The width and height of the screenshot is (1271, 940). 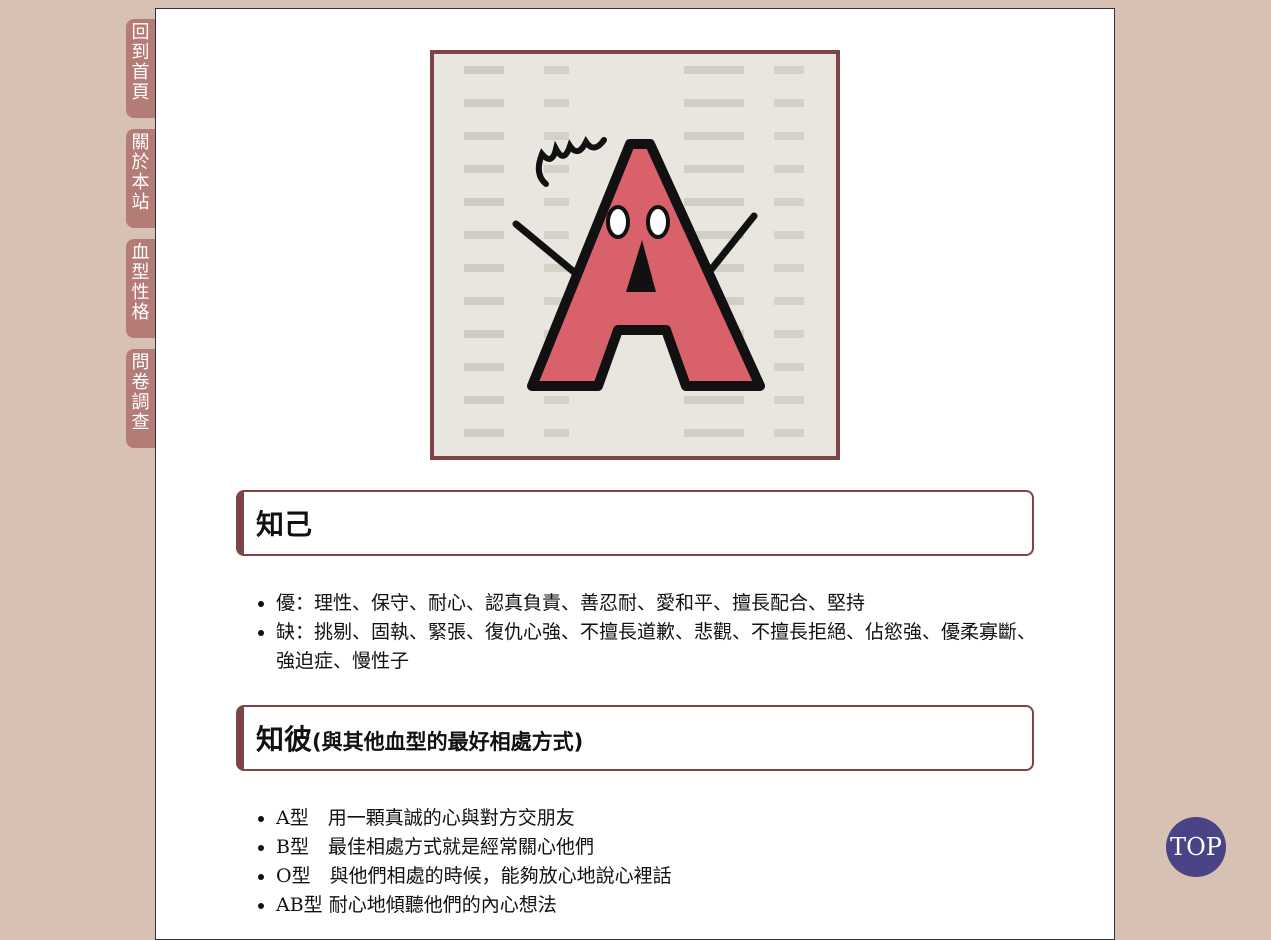 What do you see at coordinates (140, 62) in the screenshot?
I see `side-tab-label: 回到首頁` at bounding box center [140, 62].